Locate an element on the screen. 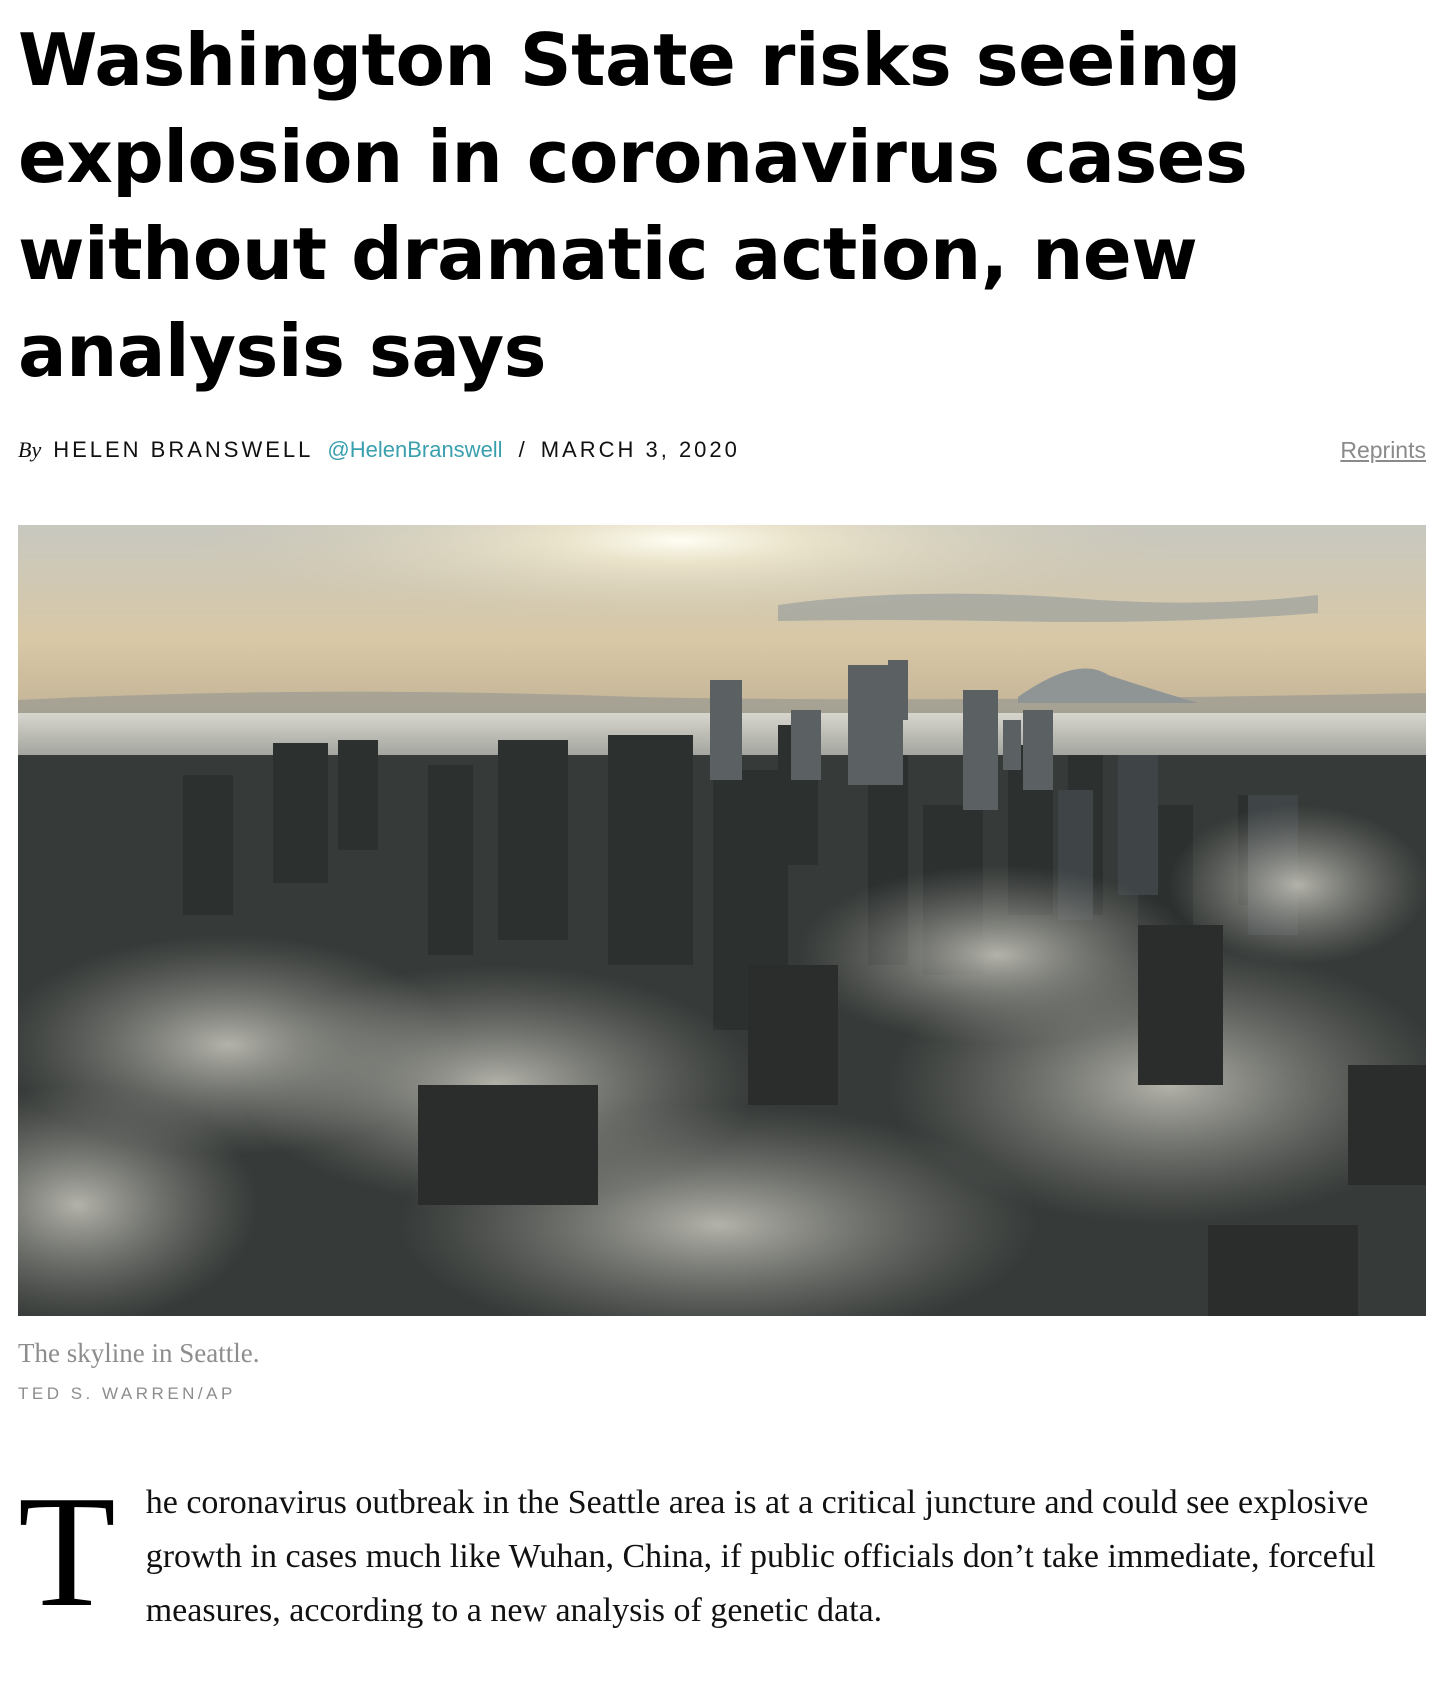  byline-by: By is located at coordinates (30, 449).